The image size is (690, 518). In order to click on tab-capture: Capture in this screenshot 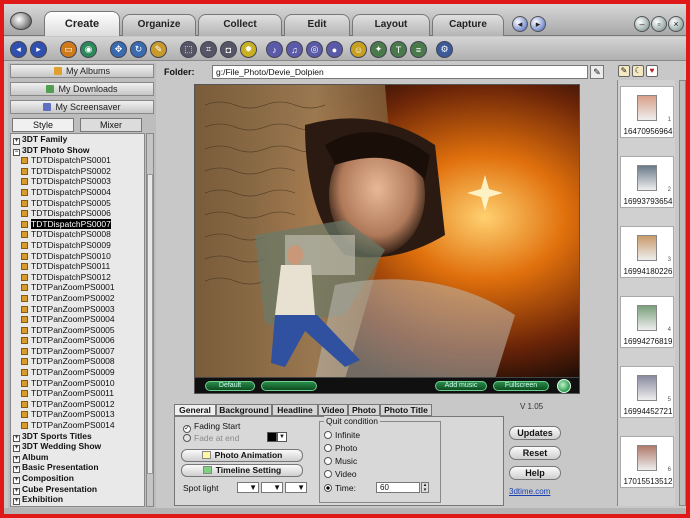, I will do `click(468, 25)`.